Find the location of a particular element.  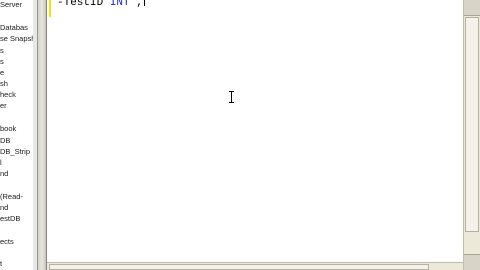

explorer-item-label: book is located at coordinates (8, 128).